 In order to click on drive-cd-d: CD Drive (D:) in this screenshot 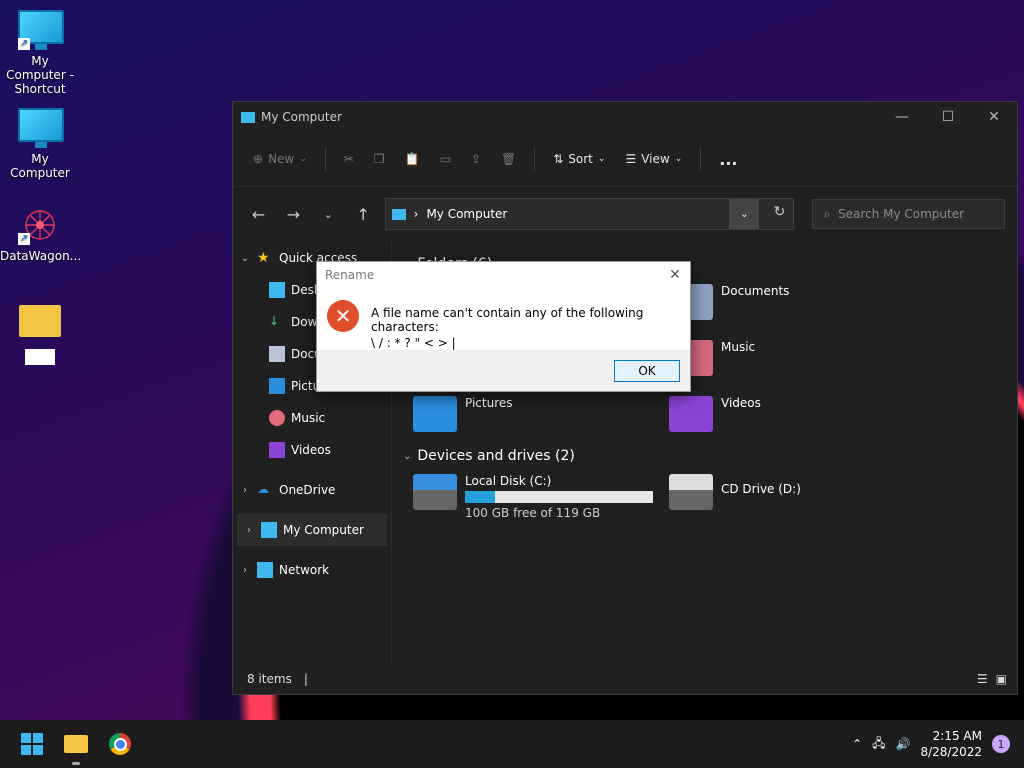, I will do `click(735, 492)`.